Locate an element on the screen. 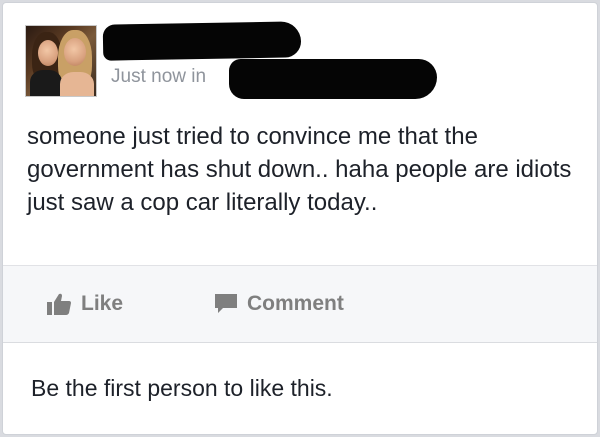 Image resolution: width=600 pixels, height=437 pixels. like-button: Like is located at coordinates (85, 304).